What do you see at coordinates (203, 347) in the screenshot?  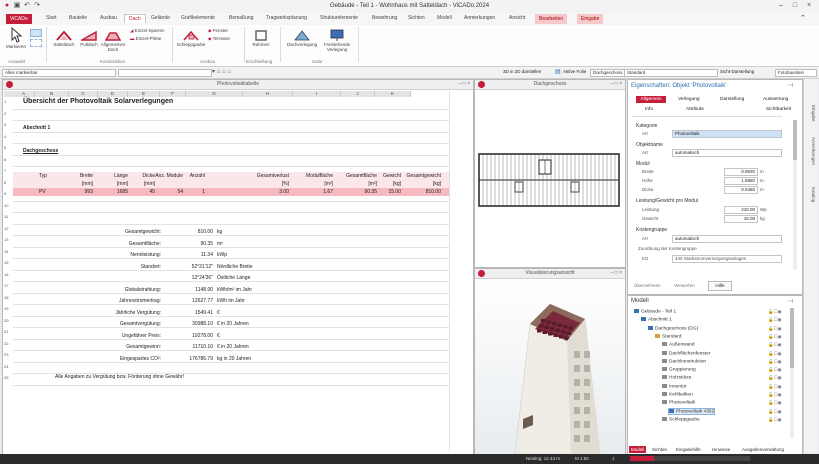 I see `summary-value: 11710.10` at bounding box center [203, 347].